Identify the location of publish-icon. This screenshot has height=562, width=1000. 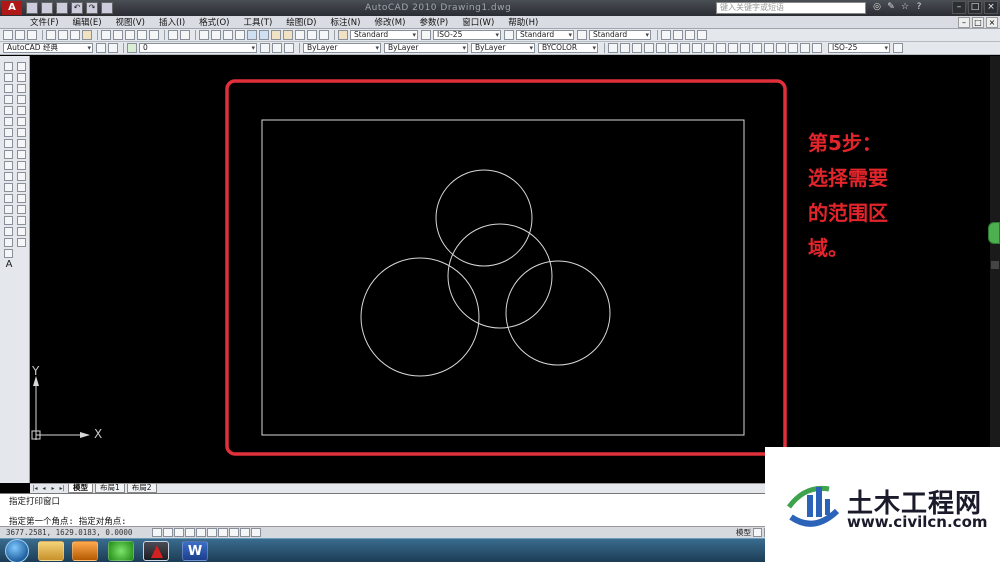
(75, 35).